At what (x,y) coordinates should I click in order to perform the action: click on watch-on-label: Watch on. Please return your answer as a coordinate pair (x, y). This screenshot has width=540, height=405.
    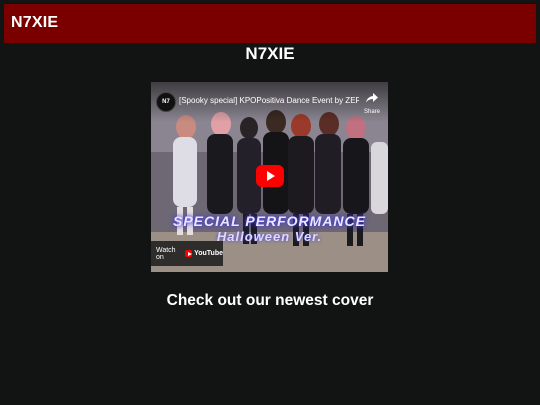
    Looking at the image, I should click on (166, 253).